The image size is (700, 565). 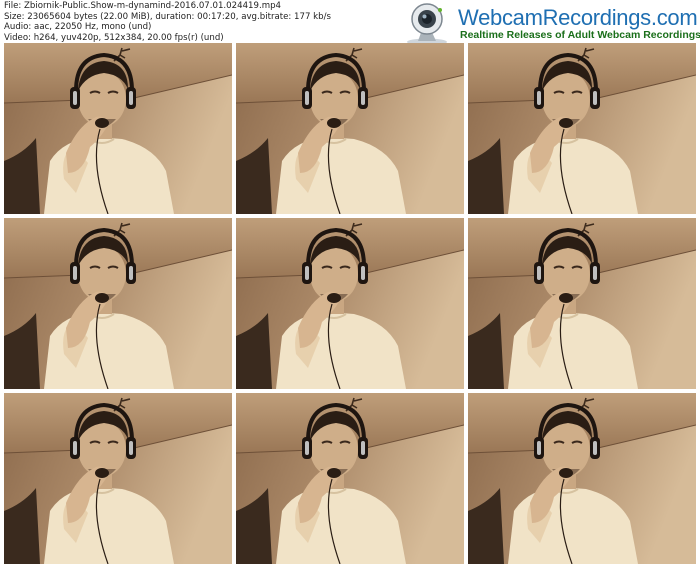 What do you see at coordinates (78, 27) in the screenshot?
I see `audio-info: Audio: aac, 22050 Hz, mono (und)` at bounding box center [78, 27].